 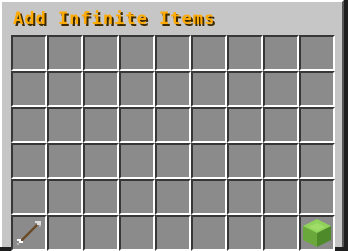 I want to click on slime-block-icon, so click(x=317, y=233).